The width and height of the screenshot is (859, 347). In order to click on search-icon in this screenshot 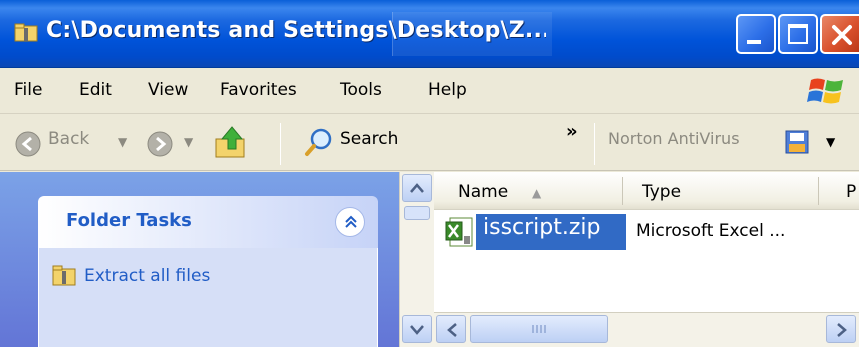, I will do `click(318, 142)`.